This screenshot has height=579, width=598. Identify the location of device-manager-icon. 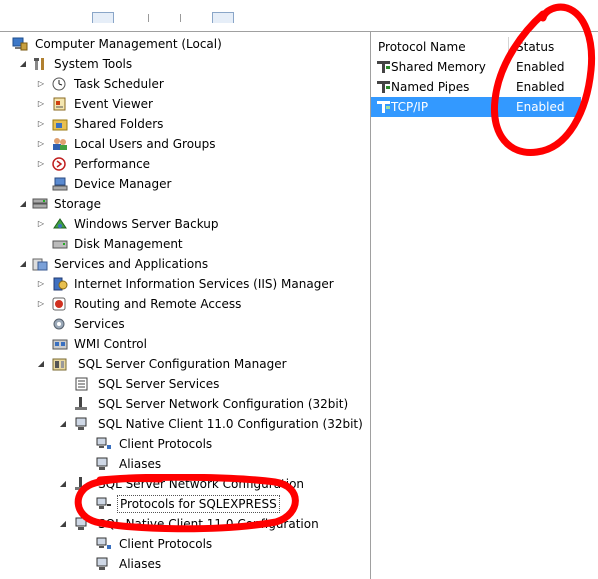
(60, 184).